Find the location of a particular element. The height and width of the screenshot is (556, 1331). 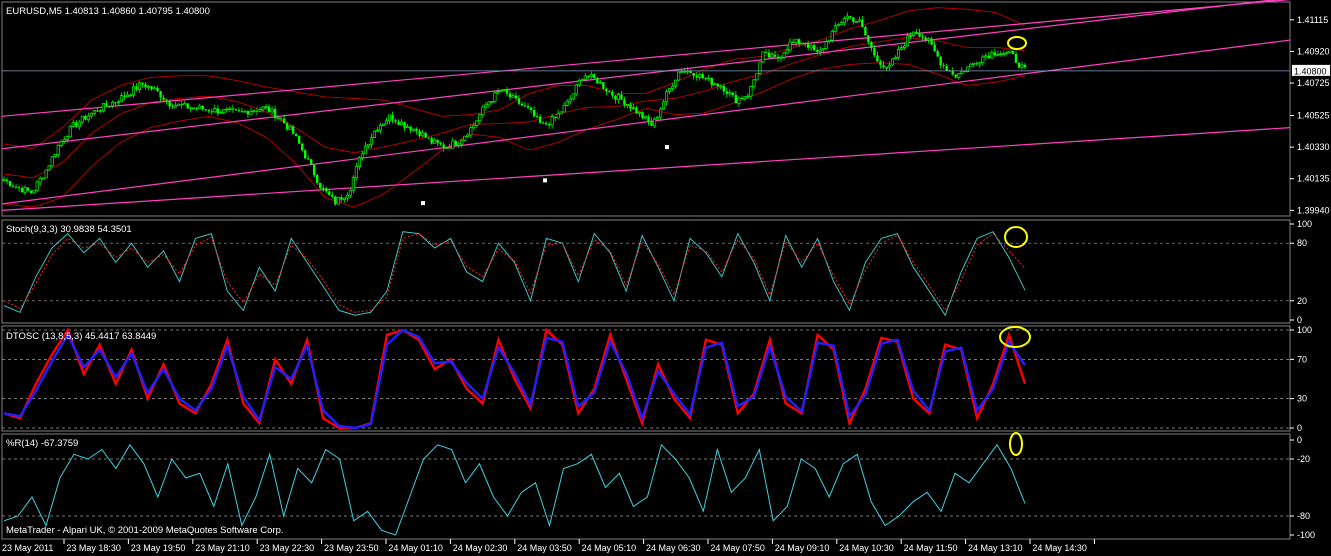

time-tick-label: 23 May 21:10 is located at coordinates (222, 548).